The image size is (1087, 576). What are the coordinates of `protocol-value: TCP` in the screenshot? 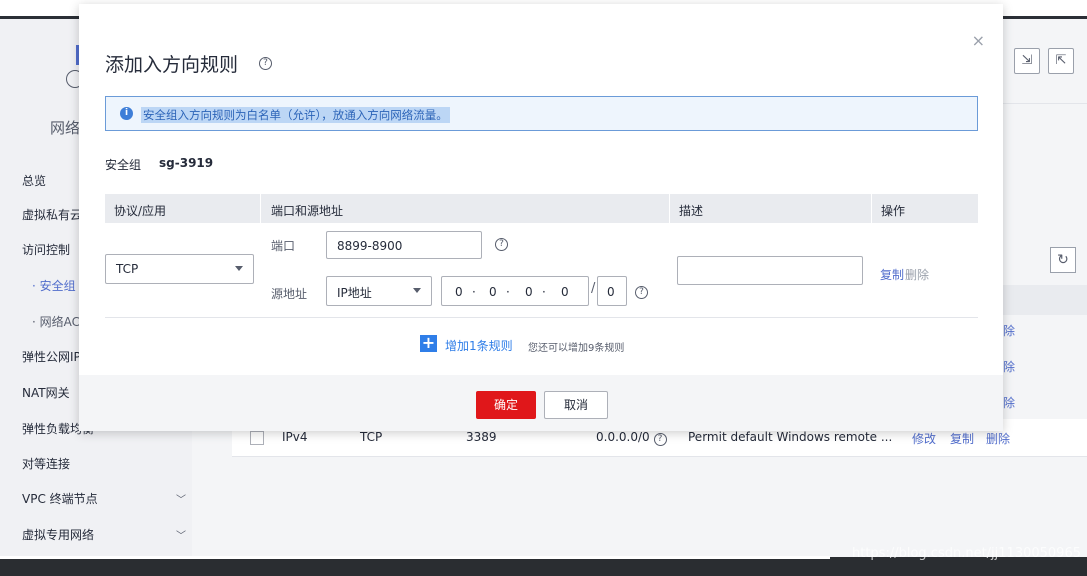 It's located at (127, 269).